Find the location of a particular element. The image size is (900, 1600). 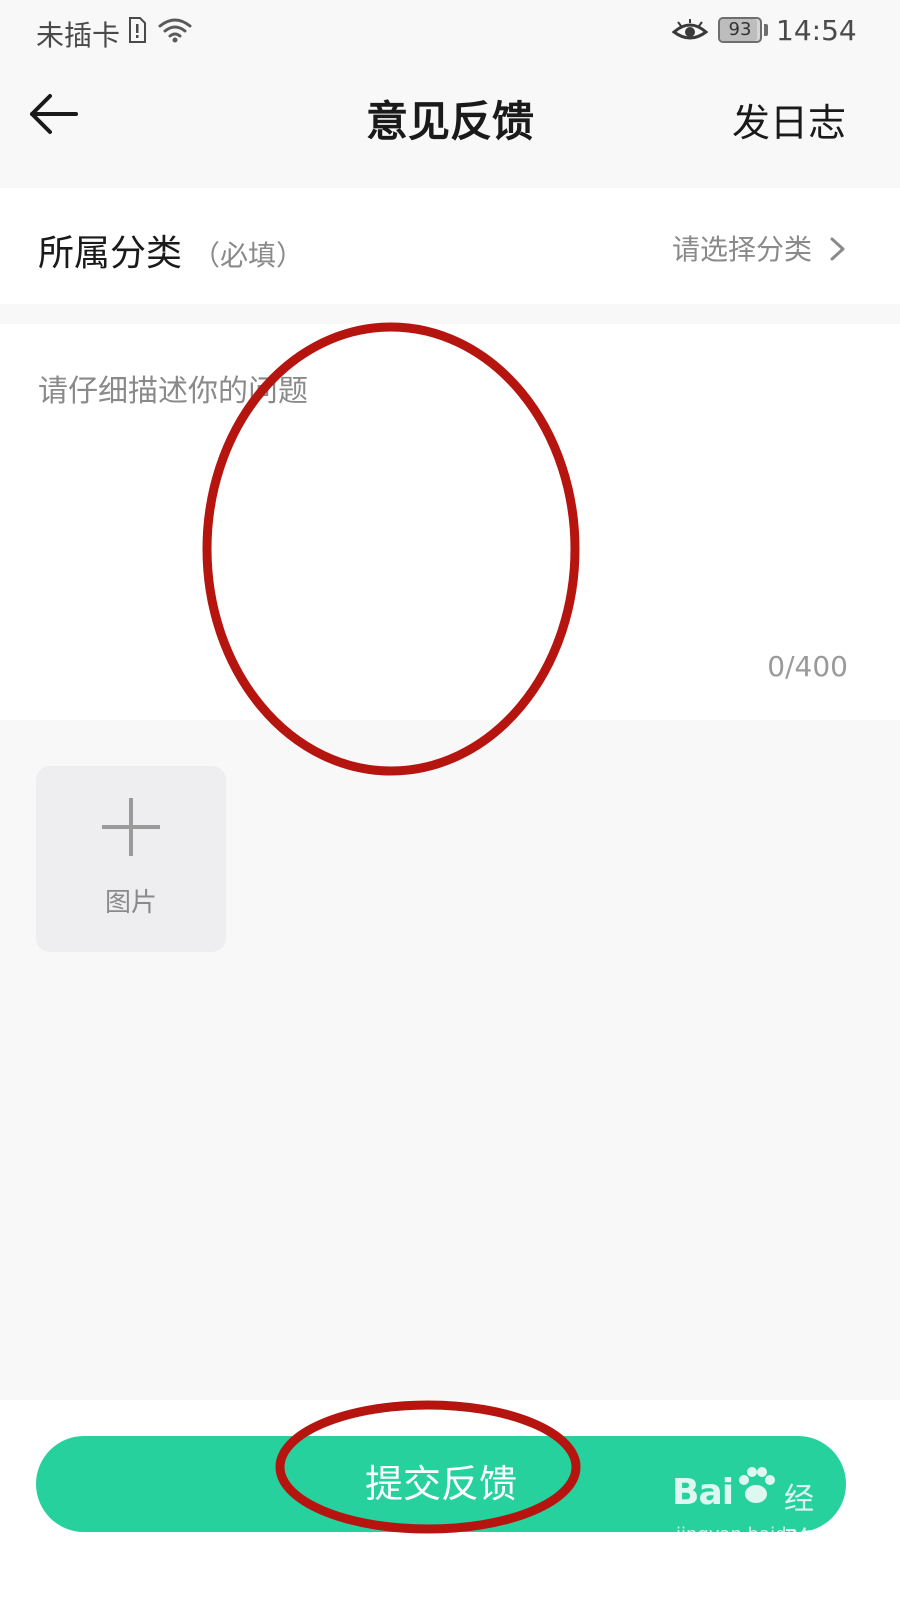

clock: 14:54 is located at coordinates (816, 30).